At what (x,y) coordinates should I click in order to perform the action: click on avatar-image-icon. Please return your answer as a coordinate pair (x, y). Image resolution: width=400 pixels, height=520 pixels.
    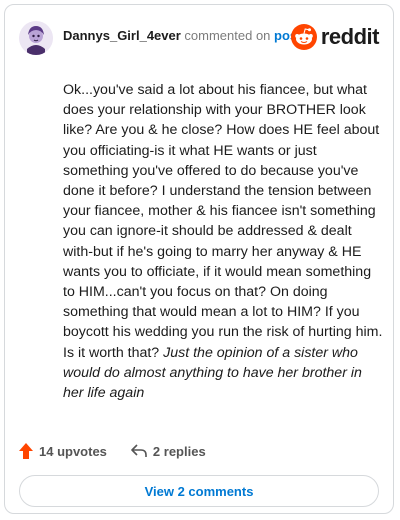
    Looking at the image, I should click on (36, 38).